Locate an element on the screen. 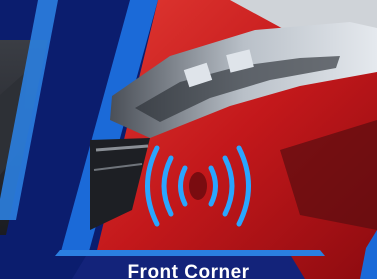 The width and height of the screenshot is (377, 279). caption-title: Front Corner is located at coordinates (188, 270).